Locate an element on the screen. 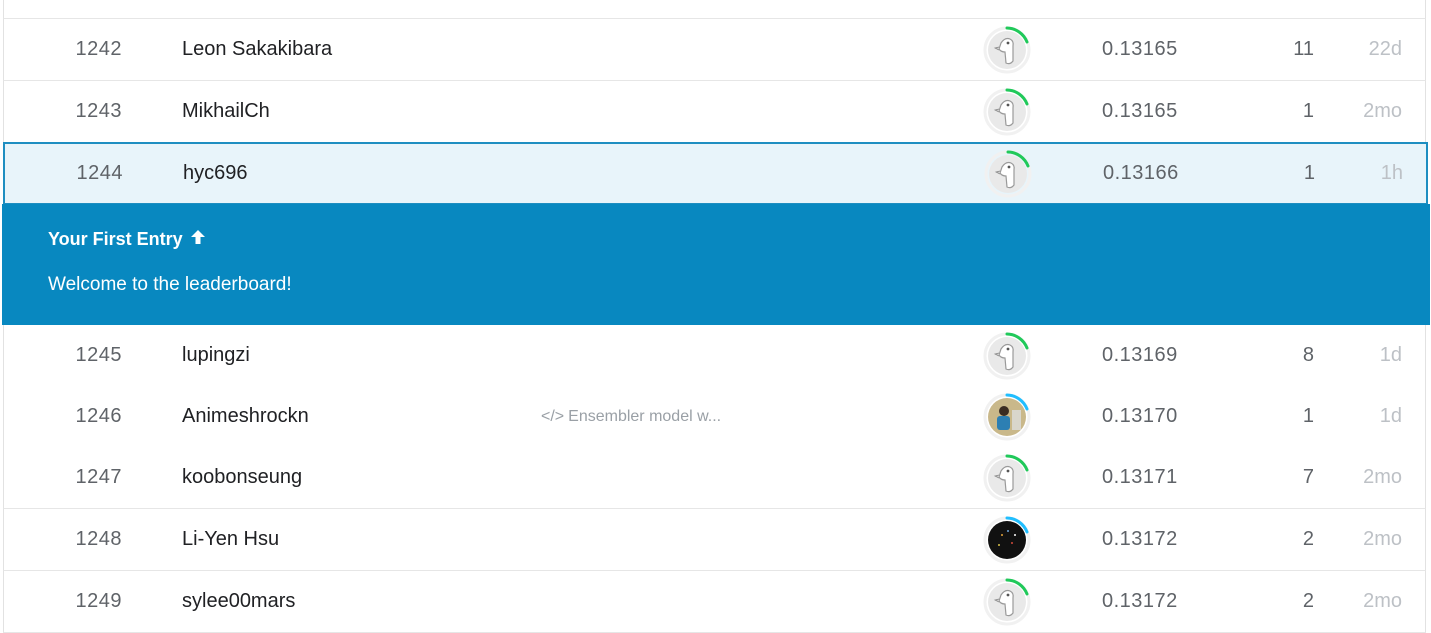  entries-cell: 8 is located at coordinates (1308, 355).